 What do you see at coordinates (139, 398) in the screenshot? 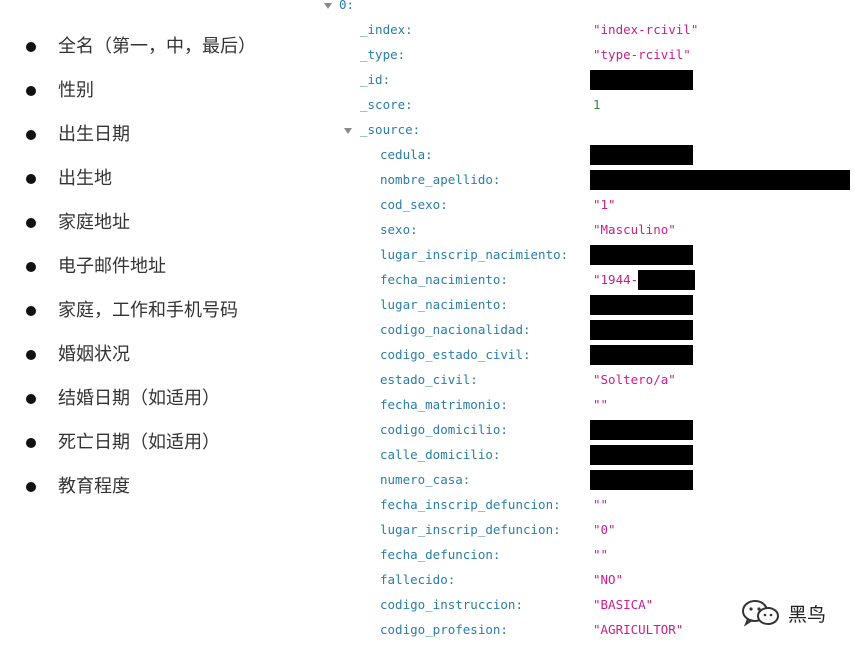
I see `list-item-label: 结婚日期（如适用）` at bounding box center [139, 398].